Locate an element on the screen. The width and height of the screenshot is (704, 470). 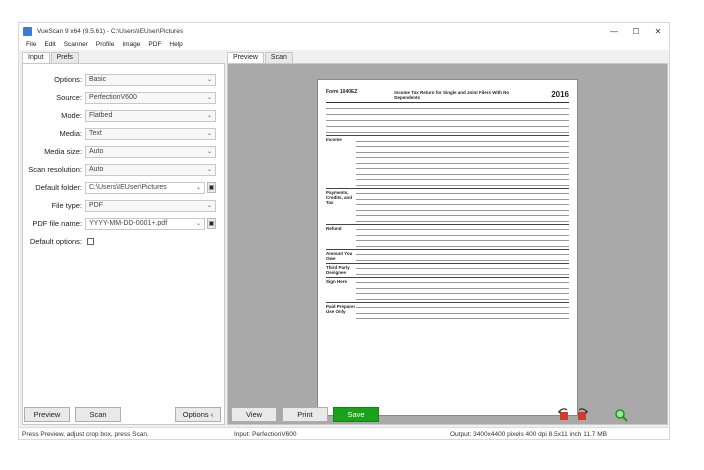
menu-pdf: PDF is located at coordinates (154, 44).